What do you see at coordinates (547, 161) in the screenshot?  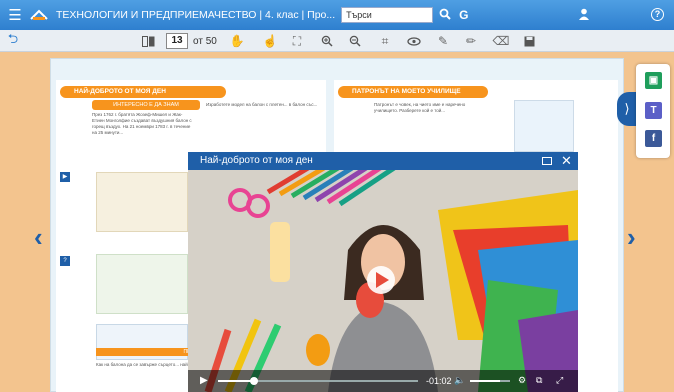 I see `maximize-icon` at bounding box center [547, 161].